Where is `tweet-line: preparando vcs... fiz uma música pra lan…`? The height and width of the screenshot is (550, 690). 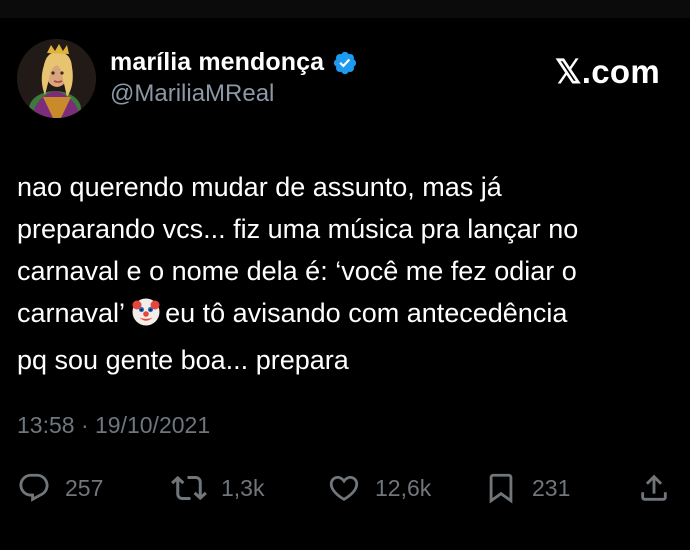
tweet-line: preparando vcs... fiz uma música pra lan… is located at coordinates (298, 229).